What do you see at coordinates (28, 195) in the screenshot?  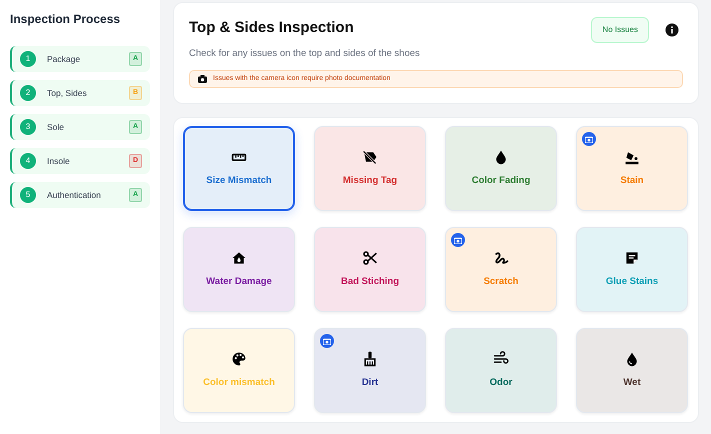 I see `step-number: 5` at bounding box center [28, 195].